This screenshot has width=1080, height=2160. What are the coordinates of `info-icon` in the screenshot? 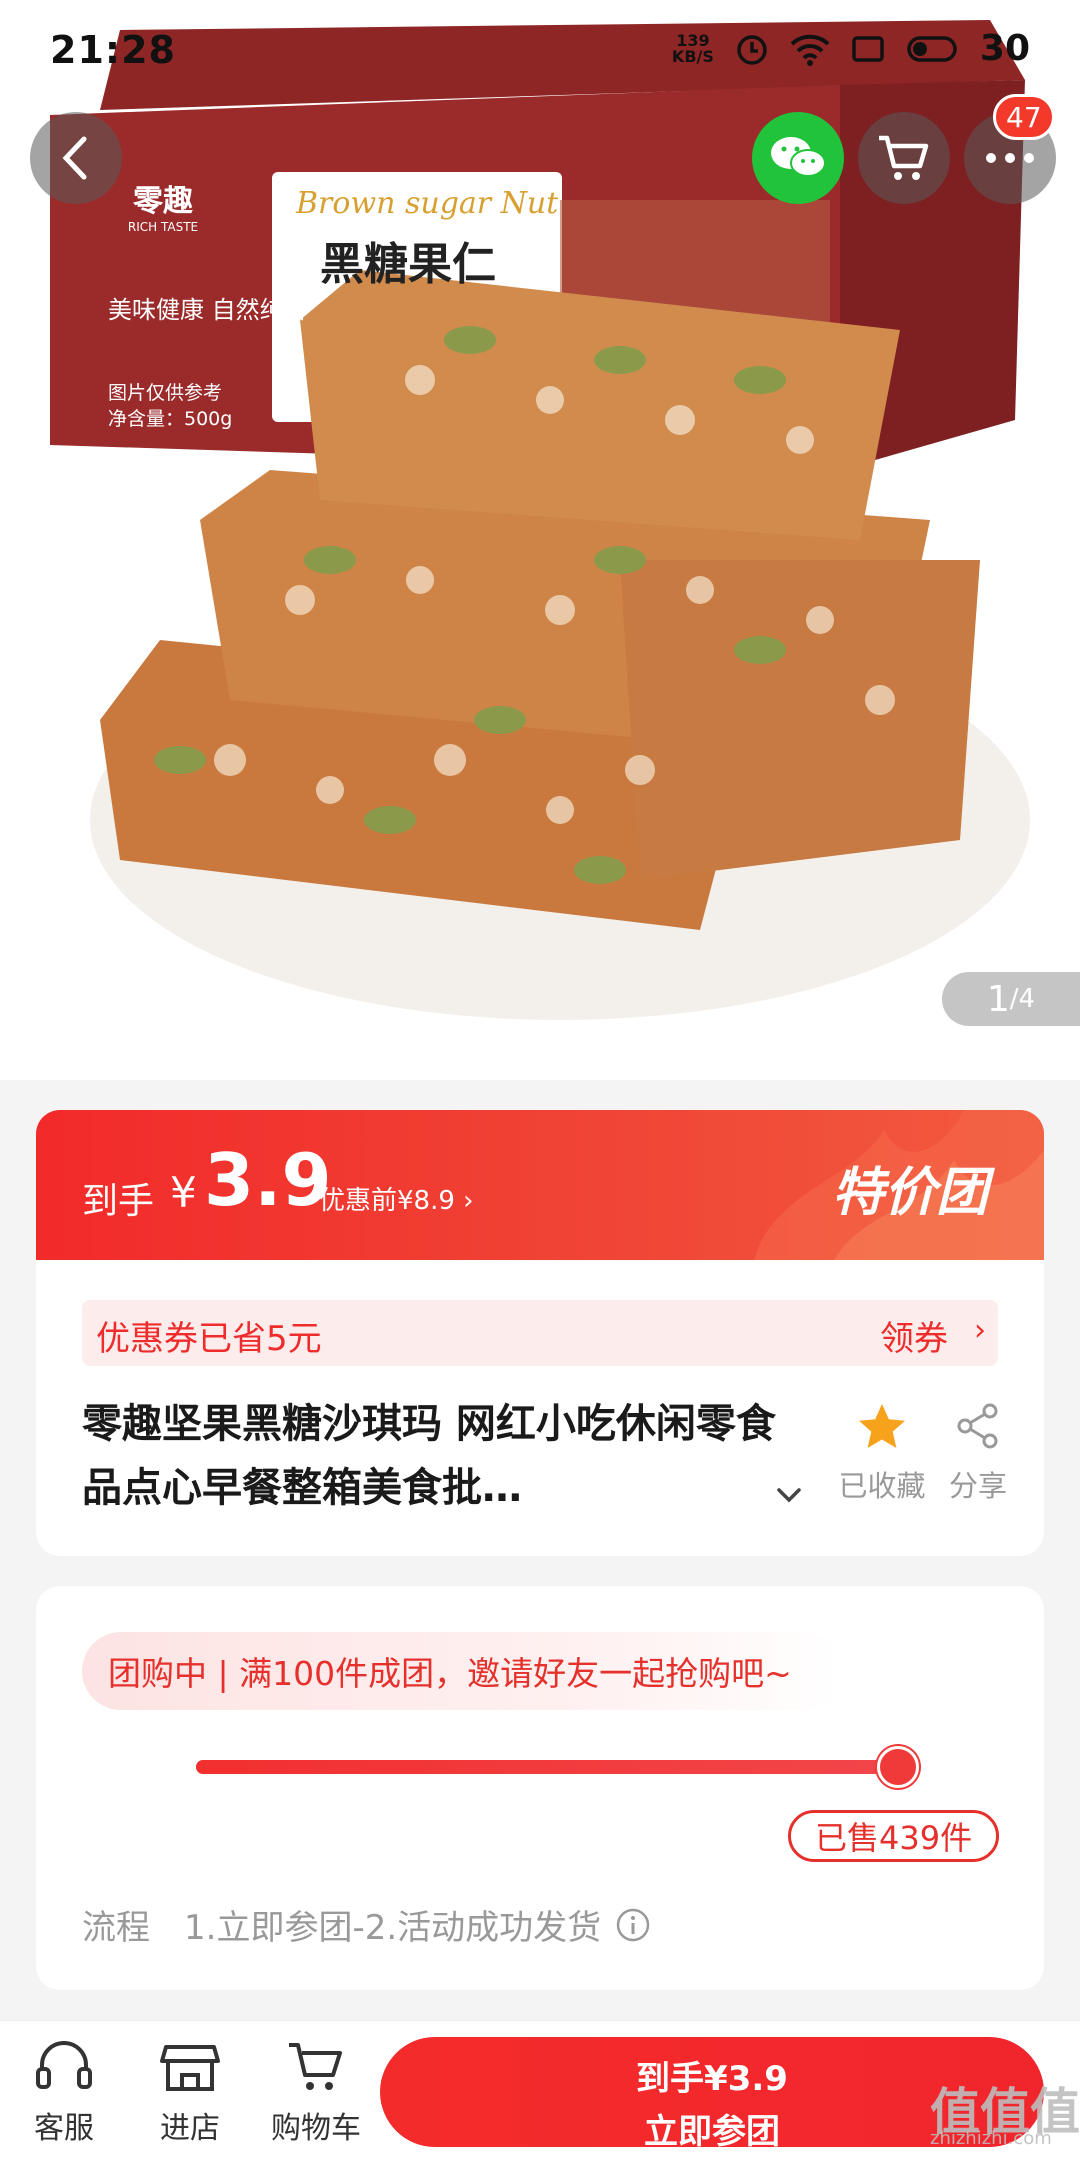 It's located at (633, 1925).